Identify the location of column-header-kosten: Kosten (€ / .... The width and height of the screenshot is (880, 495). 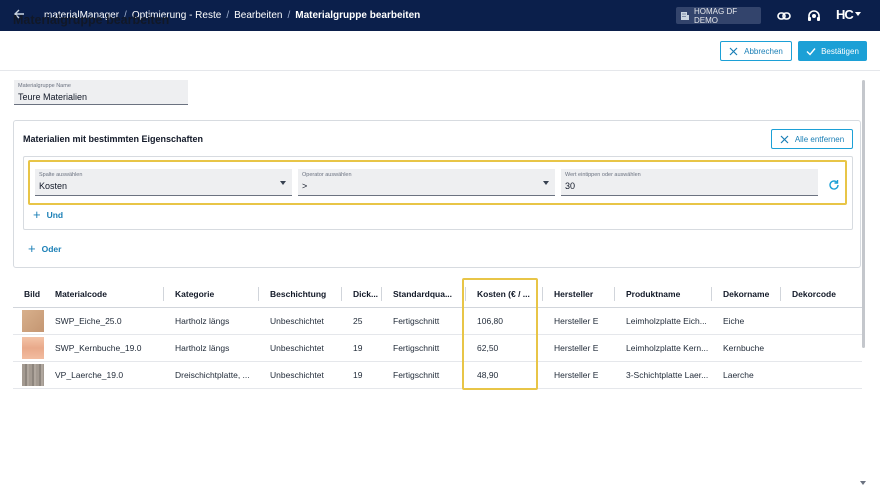
(504, 294).